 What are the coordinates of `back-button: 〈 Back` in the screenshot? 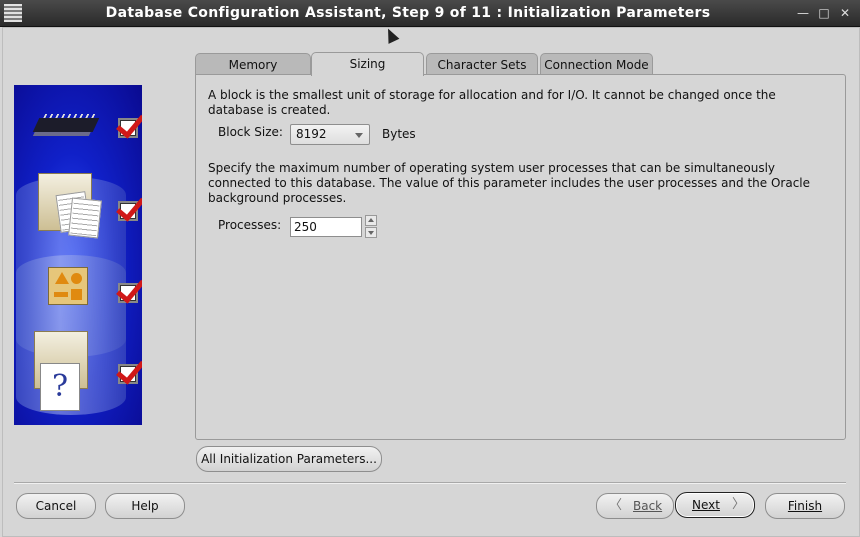 It's located at (635, 506).